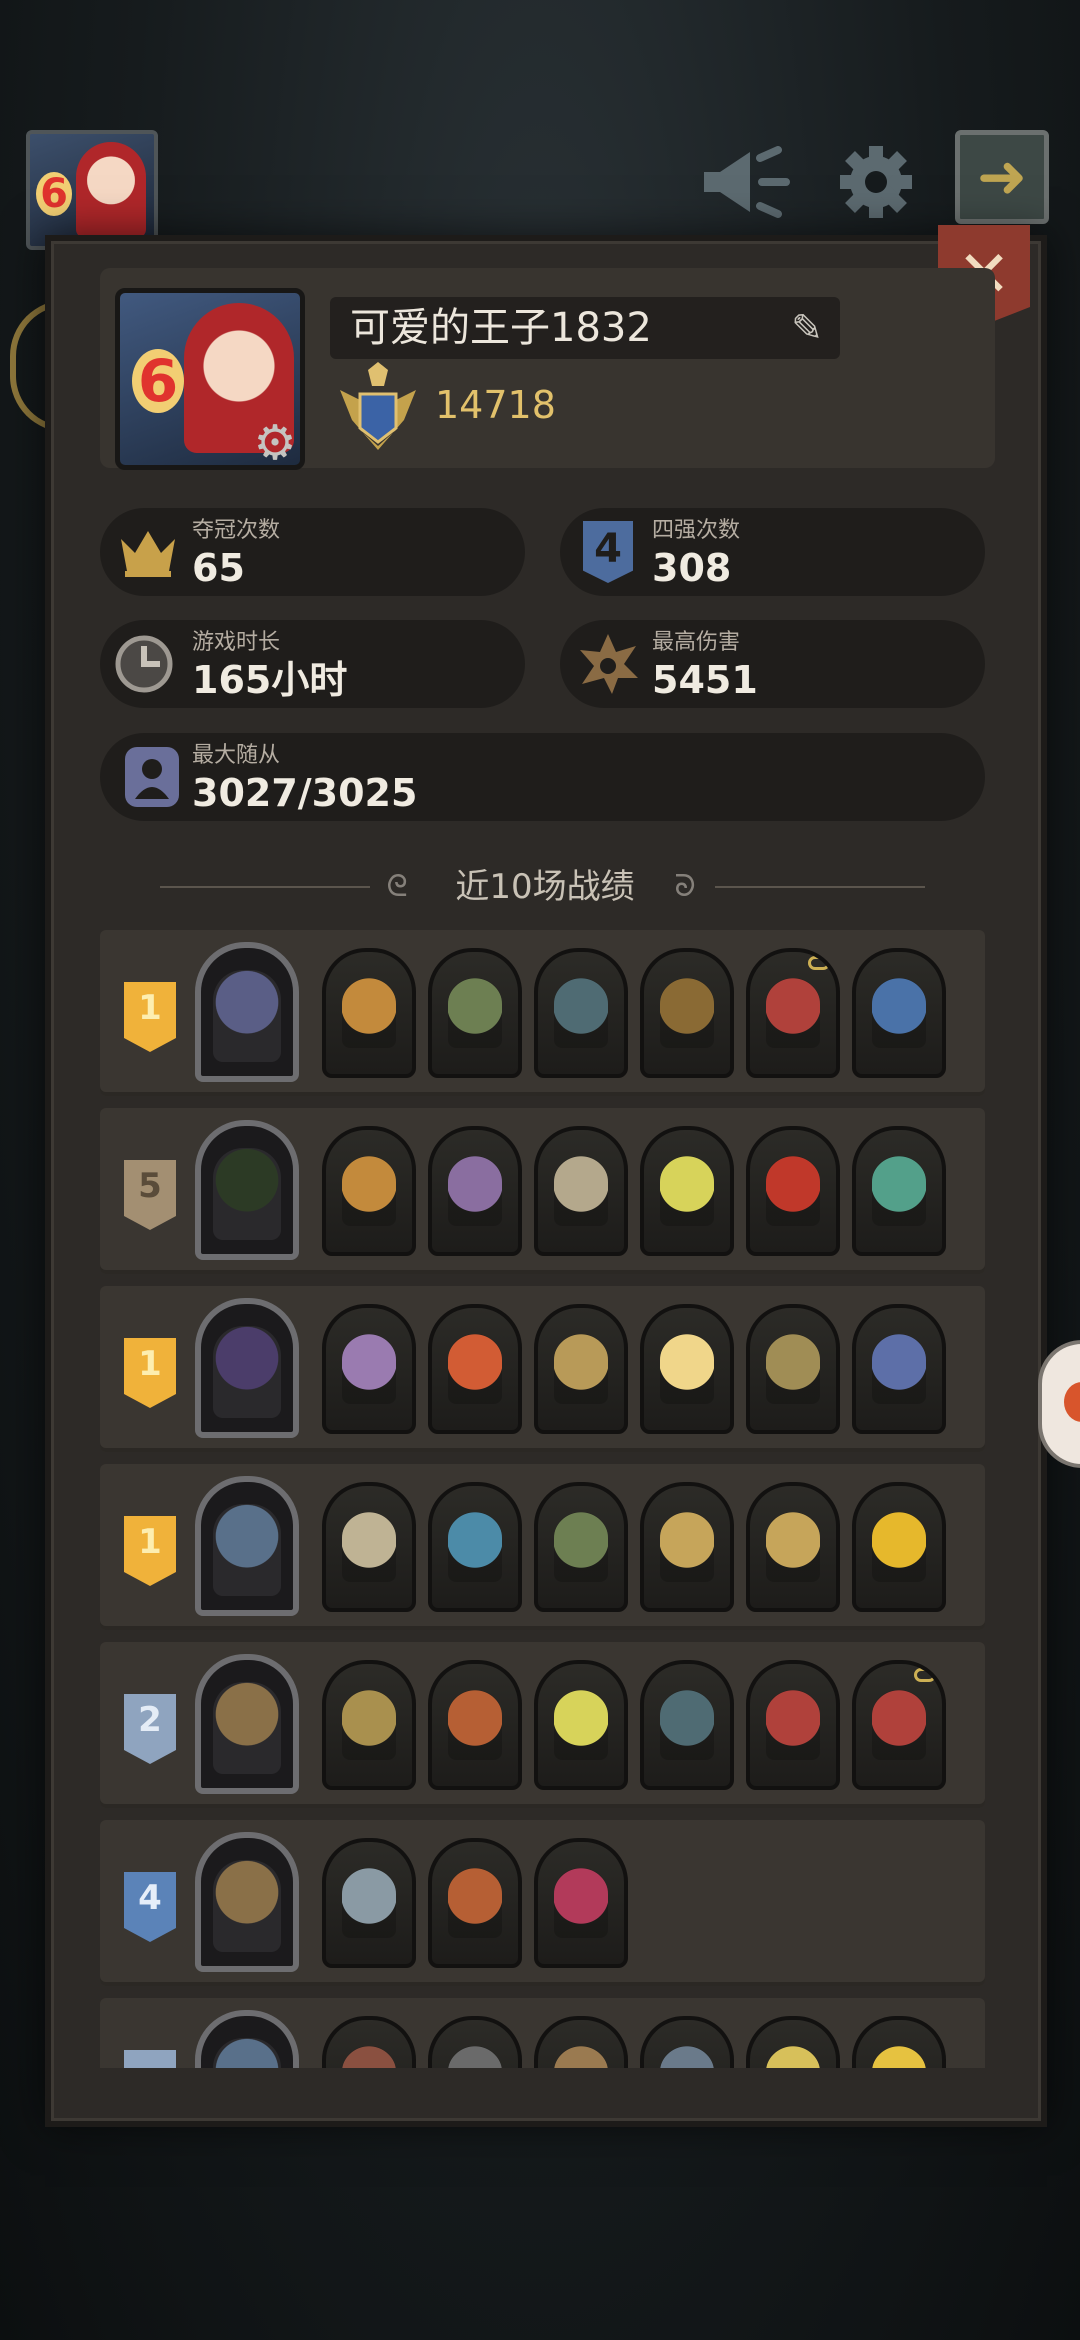 The width and height of the screenshot is (1080, 2340). I want to click on stat-value: 3027/3025, so click(305, 793).